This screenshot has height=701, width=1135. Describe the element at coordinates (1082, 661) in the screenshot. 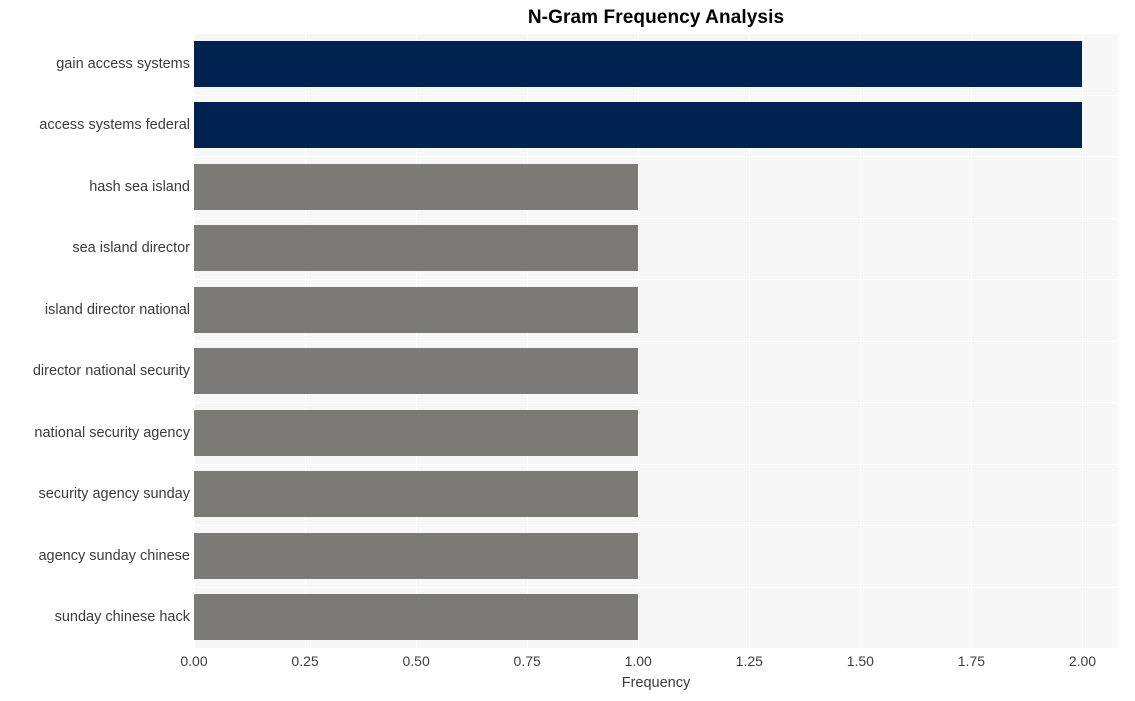

I see `x-axis-tick-label: 2.00` at that location.